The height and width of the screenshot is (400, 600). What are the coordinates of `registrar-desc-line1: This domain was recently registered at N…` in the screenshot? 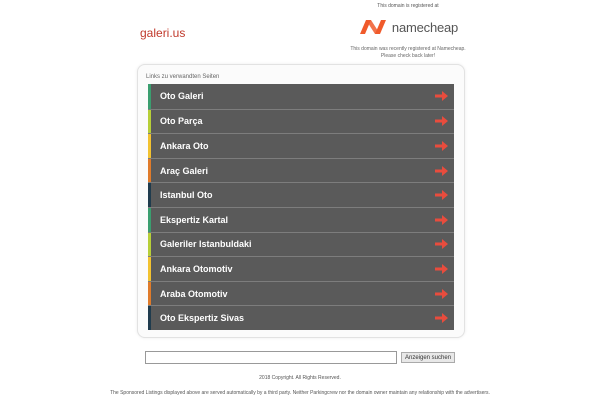 It's located at (408, 49).